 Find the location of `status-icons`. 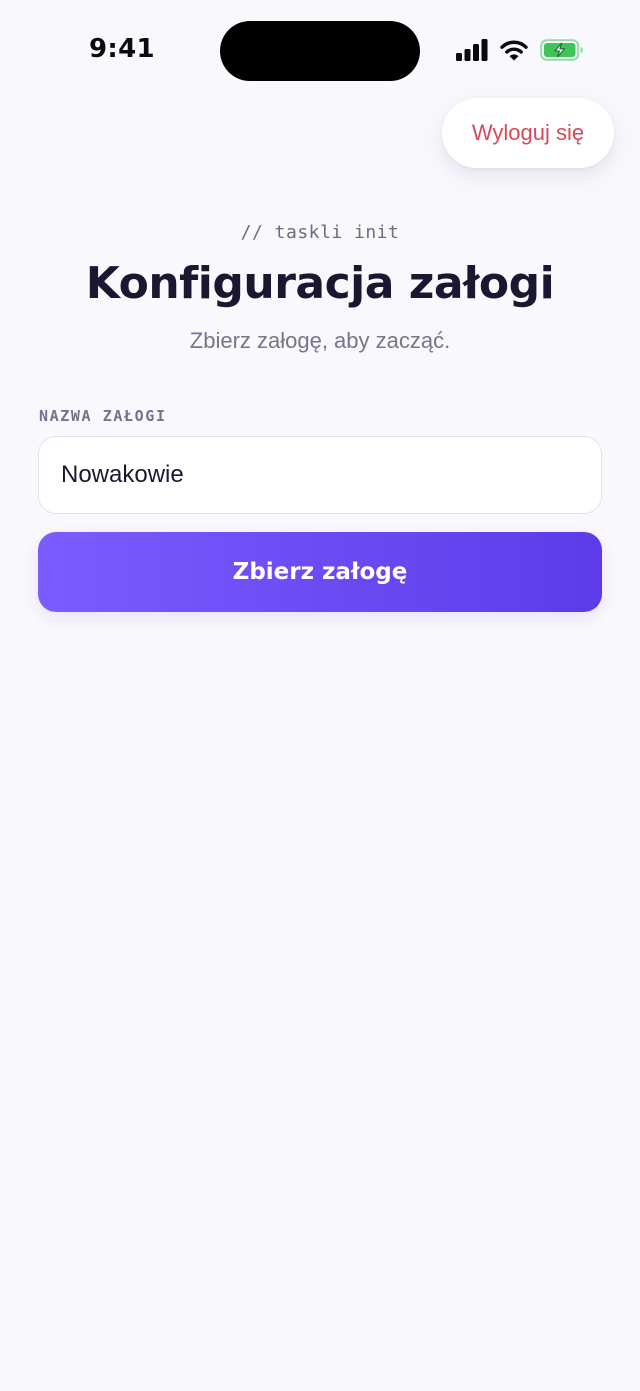

status-icons is located at coordinates (520, 50).